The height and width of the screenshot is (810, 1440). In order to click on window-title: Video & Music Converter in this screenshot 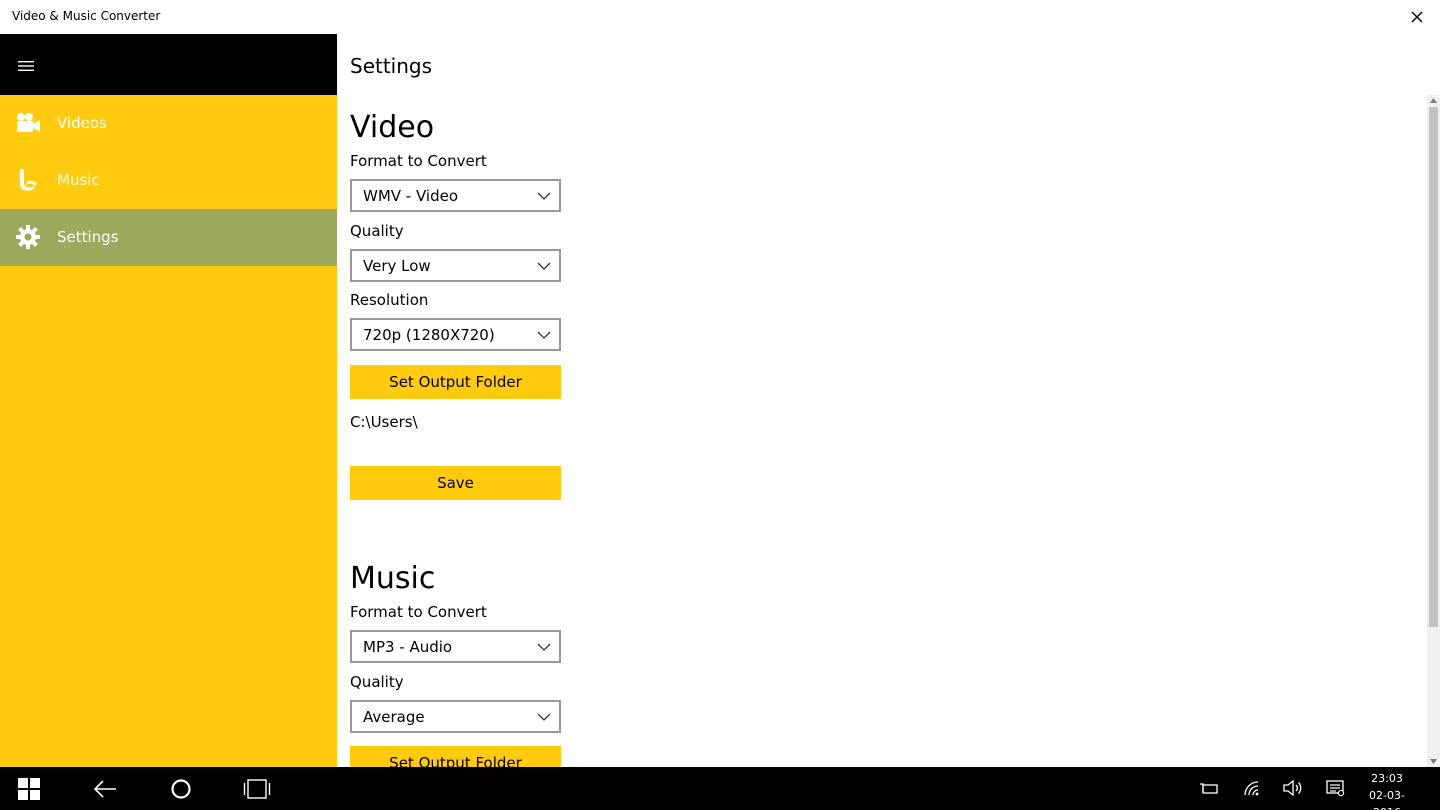, I will do `click(86, 16)`.